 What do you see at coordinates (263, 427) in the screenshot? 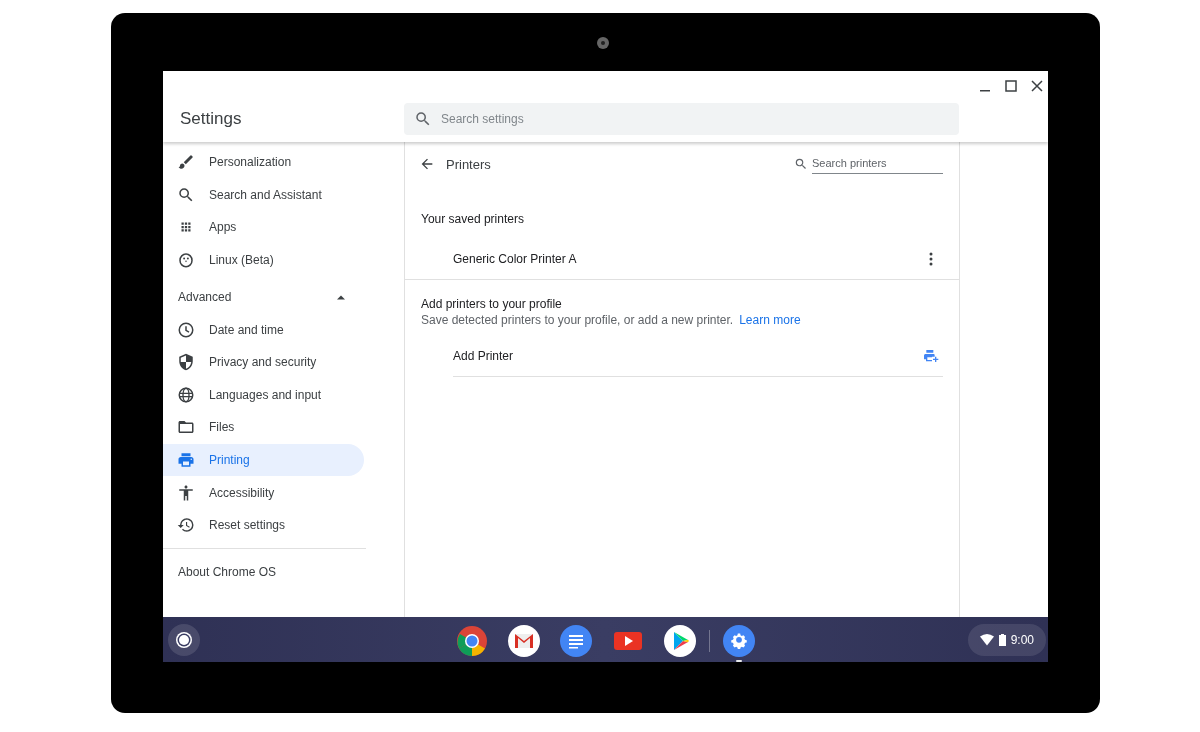
I see `sidebar-item: Files` at bounding box center [263, 427].